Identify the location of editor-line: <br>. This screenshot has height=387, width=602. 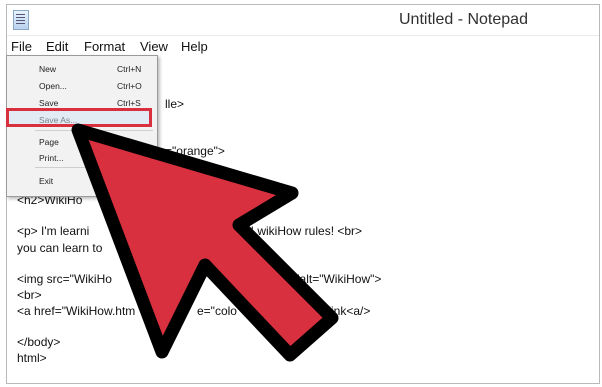
(29, 295).